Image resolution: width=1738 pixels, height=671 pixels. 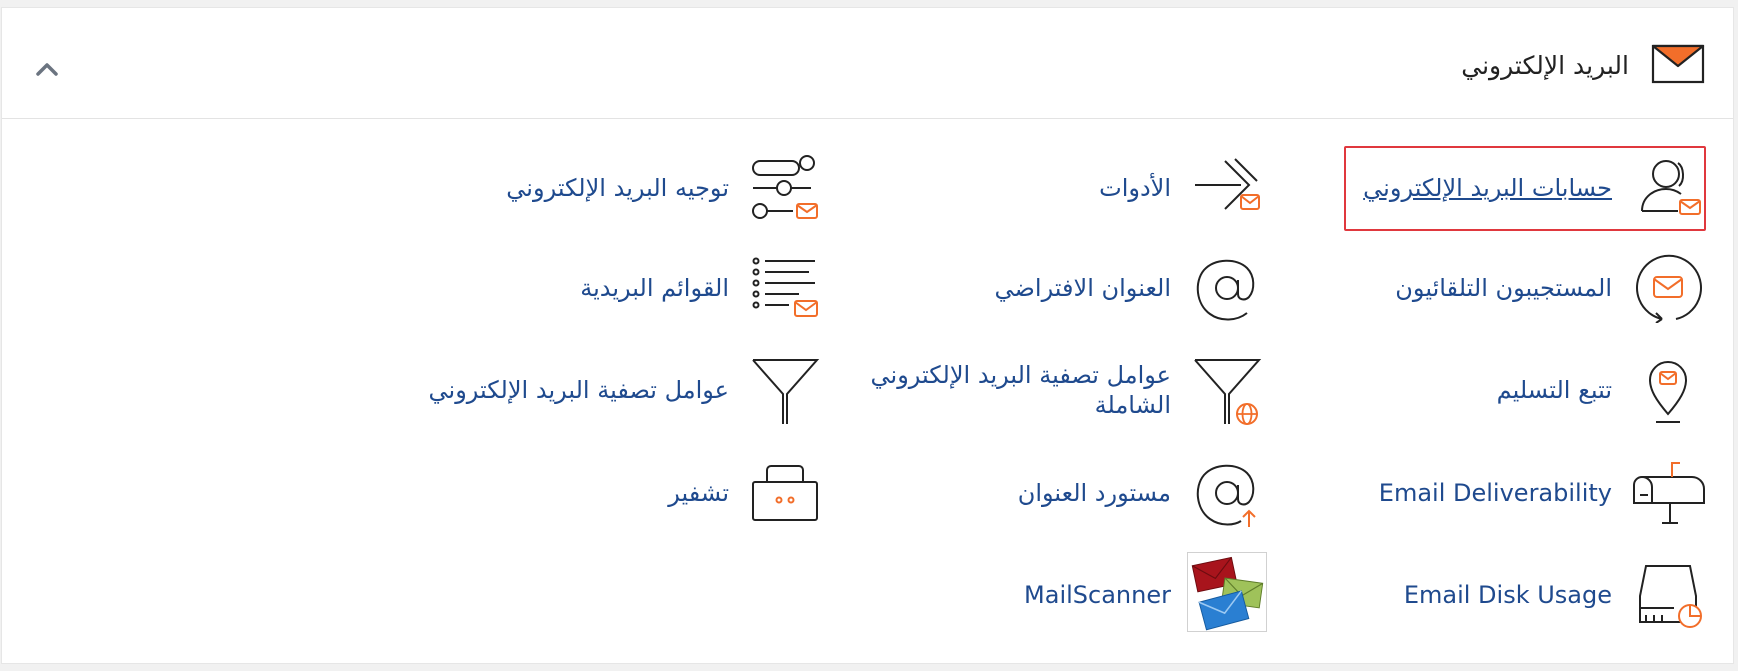 I want to click on encryption-link: تشفير, so click(x=539, y=493).